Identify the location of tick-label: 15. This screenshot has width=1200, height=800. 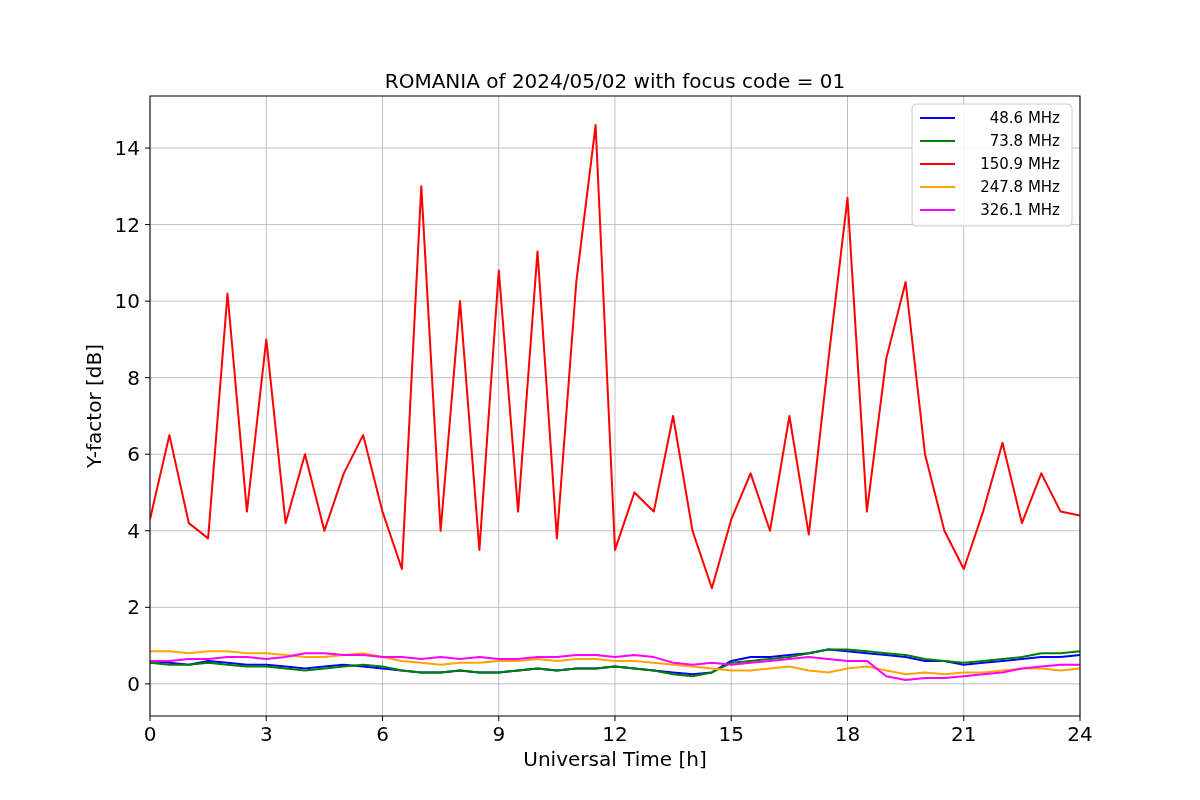
(731, 734).